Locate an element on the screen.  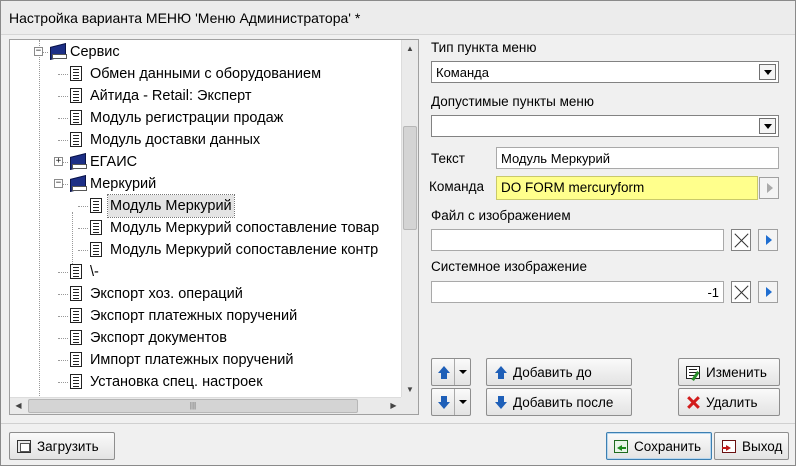
allowed-items-select is located at coordinates (605, 126).